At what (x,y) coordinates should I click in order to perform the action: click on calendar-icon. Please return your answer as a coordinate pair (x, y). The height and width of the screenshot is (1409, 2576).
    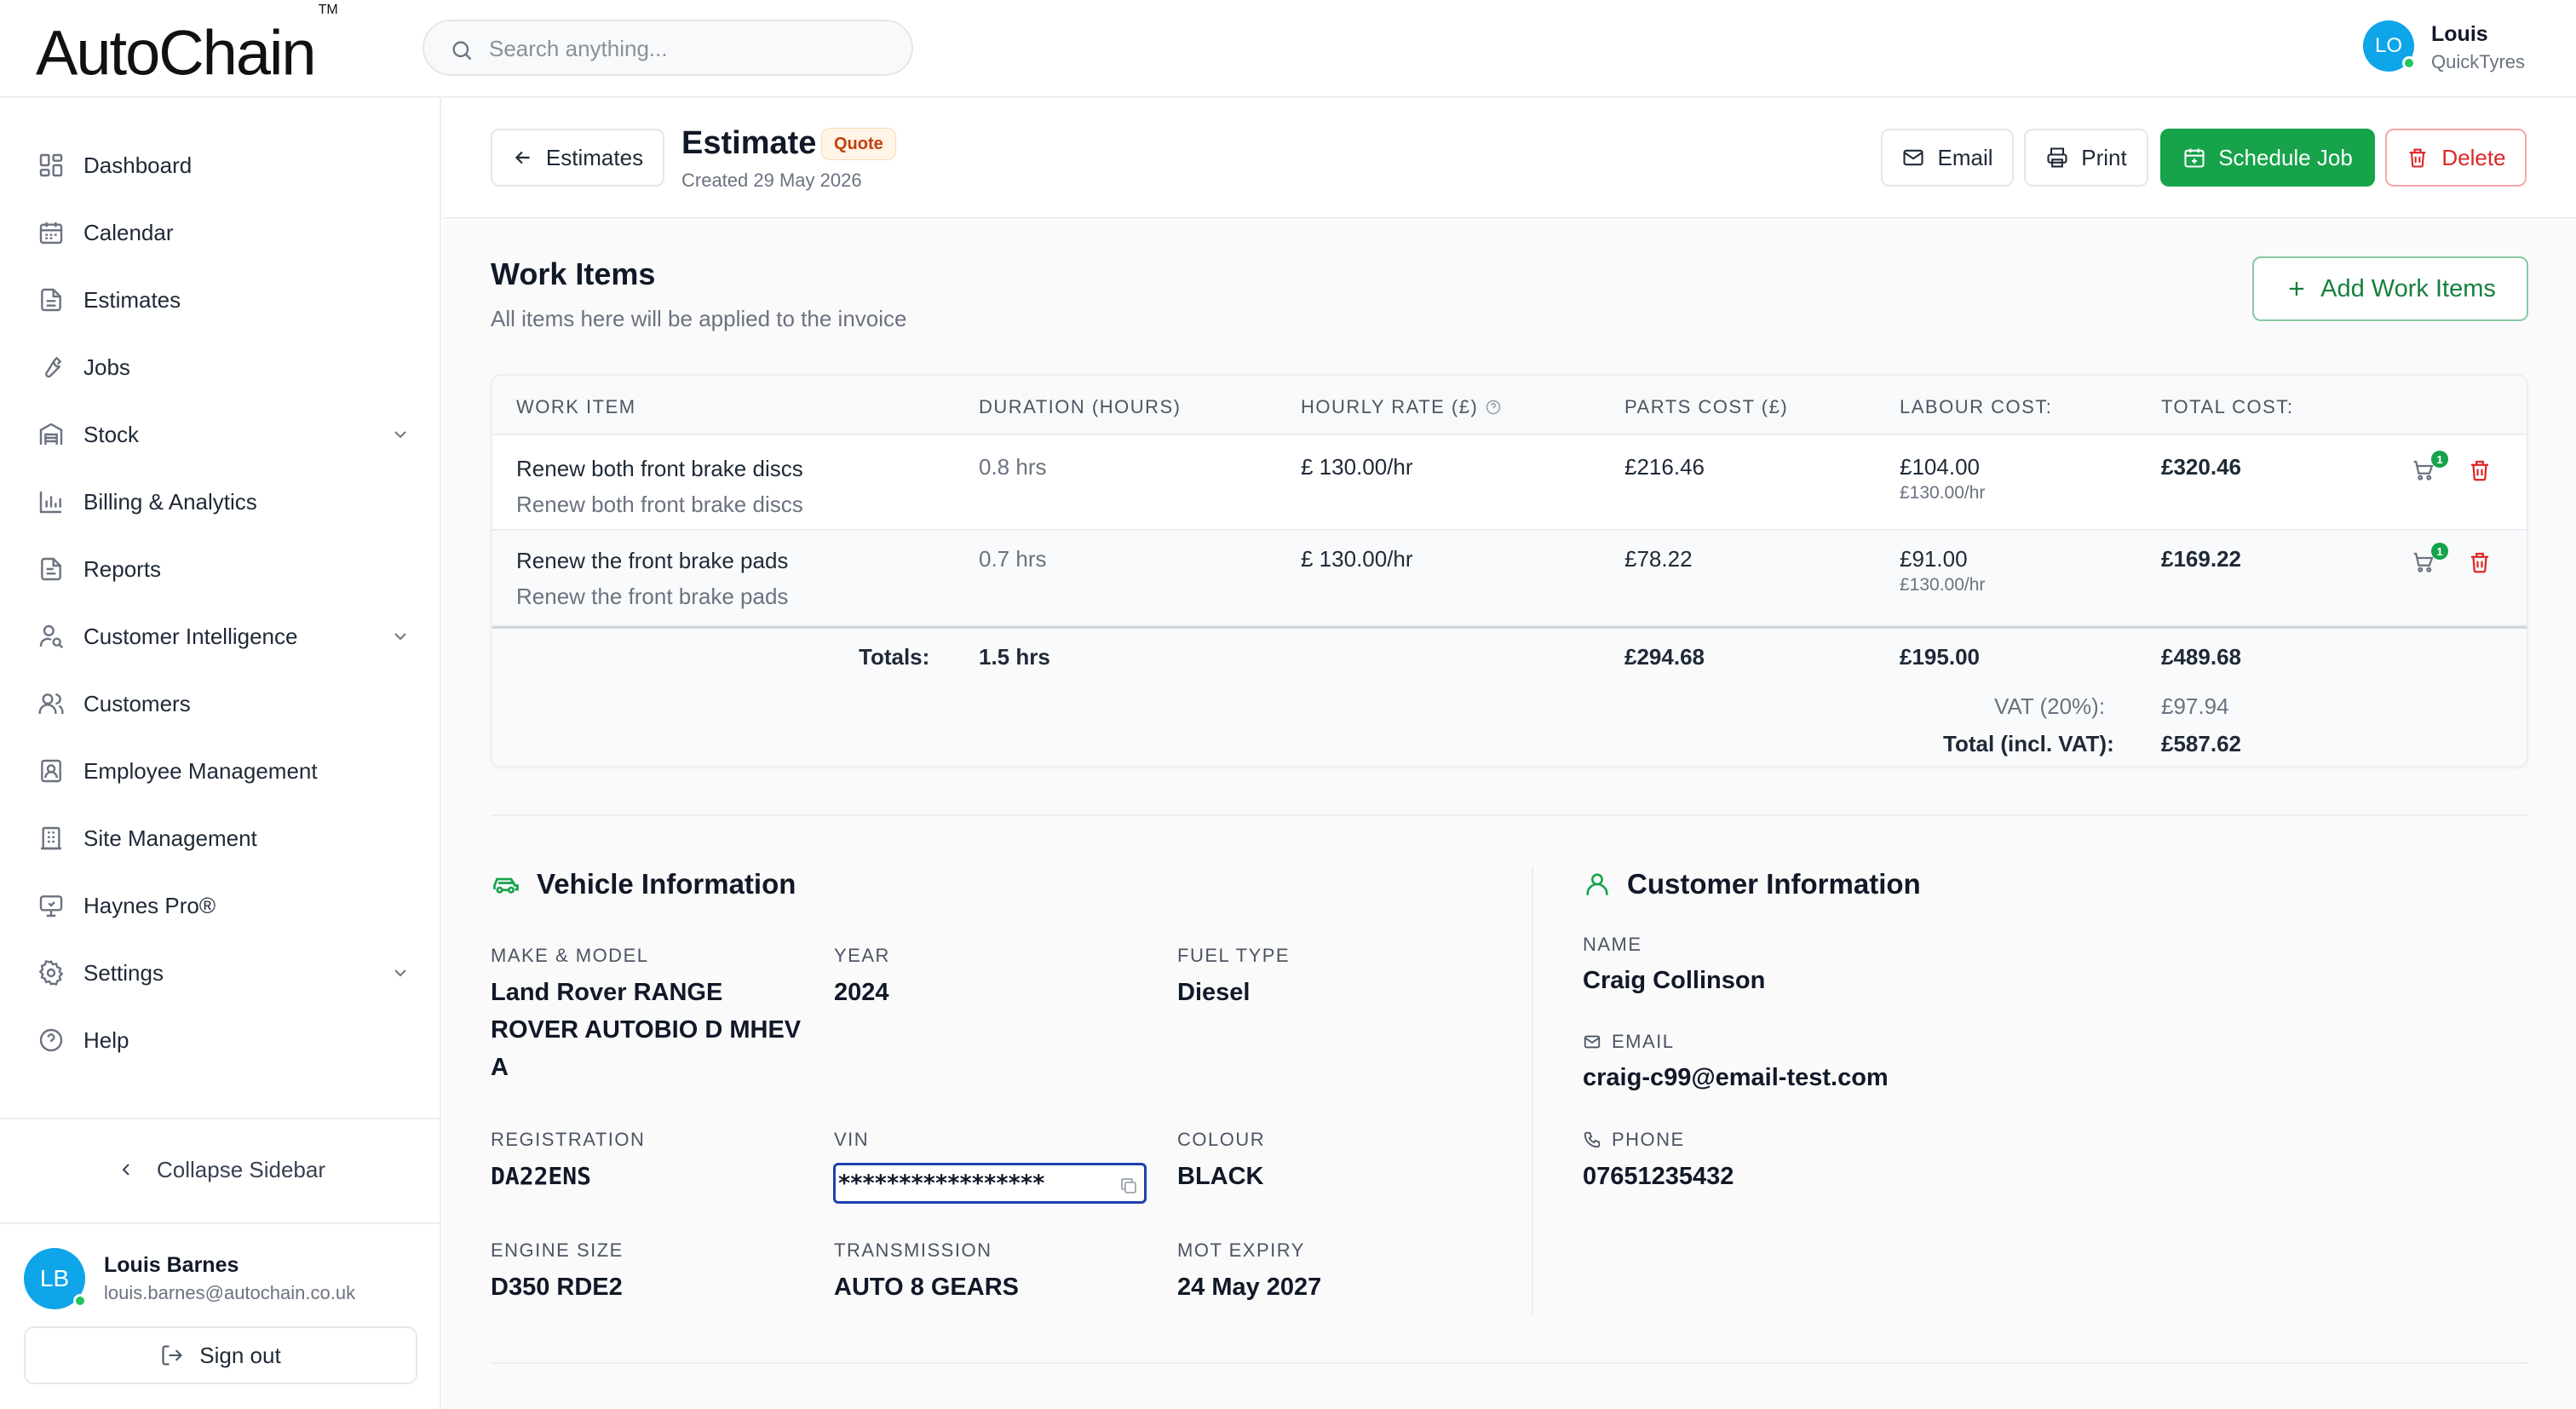
    Looking at the image, I should click on (51, 232).